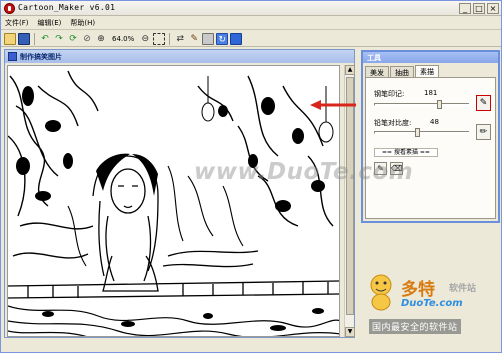  I want to click on save-icon, so click(24, 38).